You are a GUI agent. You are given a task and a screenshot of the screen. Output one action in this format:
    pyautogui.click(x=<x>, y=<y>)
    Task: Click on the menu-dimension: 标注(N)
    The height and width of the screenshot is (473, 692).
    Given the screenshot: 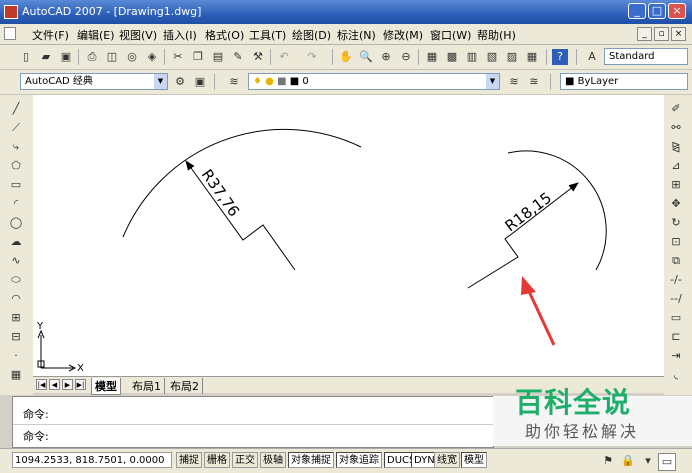 What is the action you would take?
    pyautogui.click(x=356, y=35)
    